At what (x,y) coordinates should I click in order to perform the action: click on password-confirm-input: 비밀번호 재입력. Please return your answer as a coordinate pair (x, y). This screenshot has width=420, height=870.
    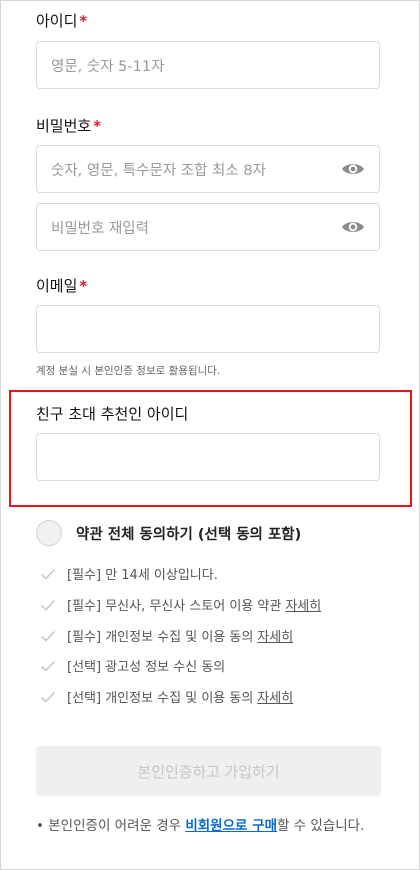
    Looking at the image, I should click on (208, 227).